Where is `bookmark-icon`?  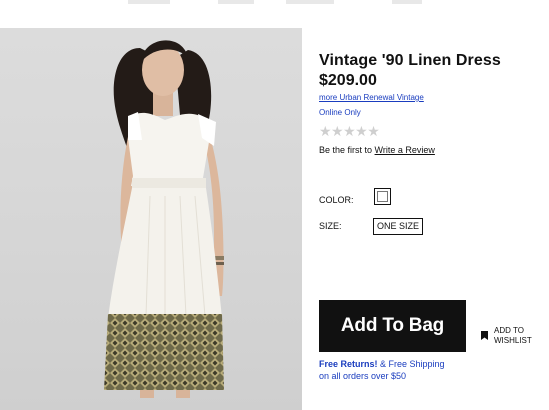 bookmark-icon is located at coordinates (484, 335).